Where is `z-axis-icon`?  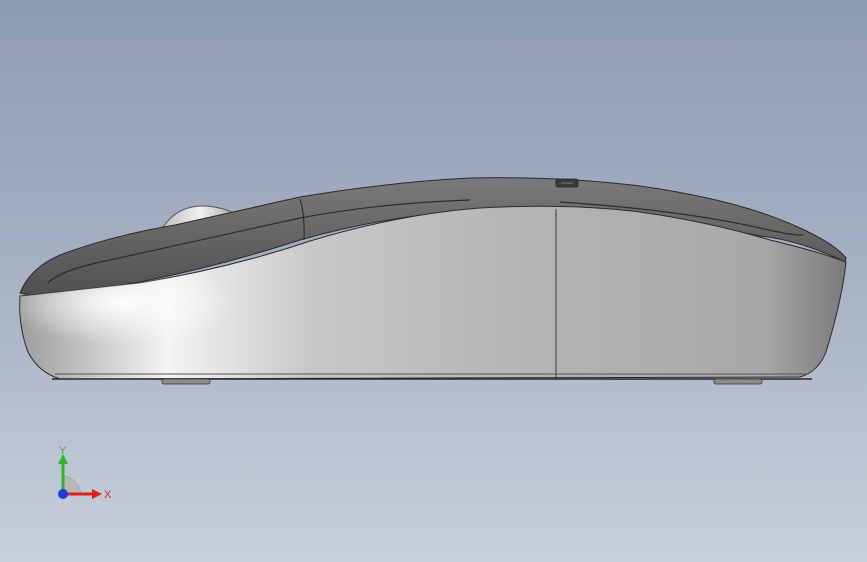
z-axis-icon is located at coordinates (63, 494).